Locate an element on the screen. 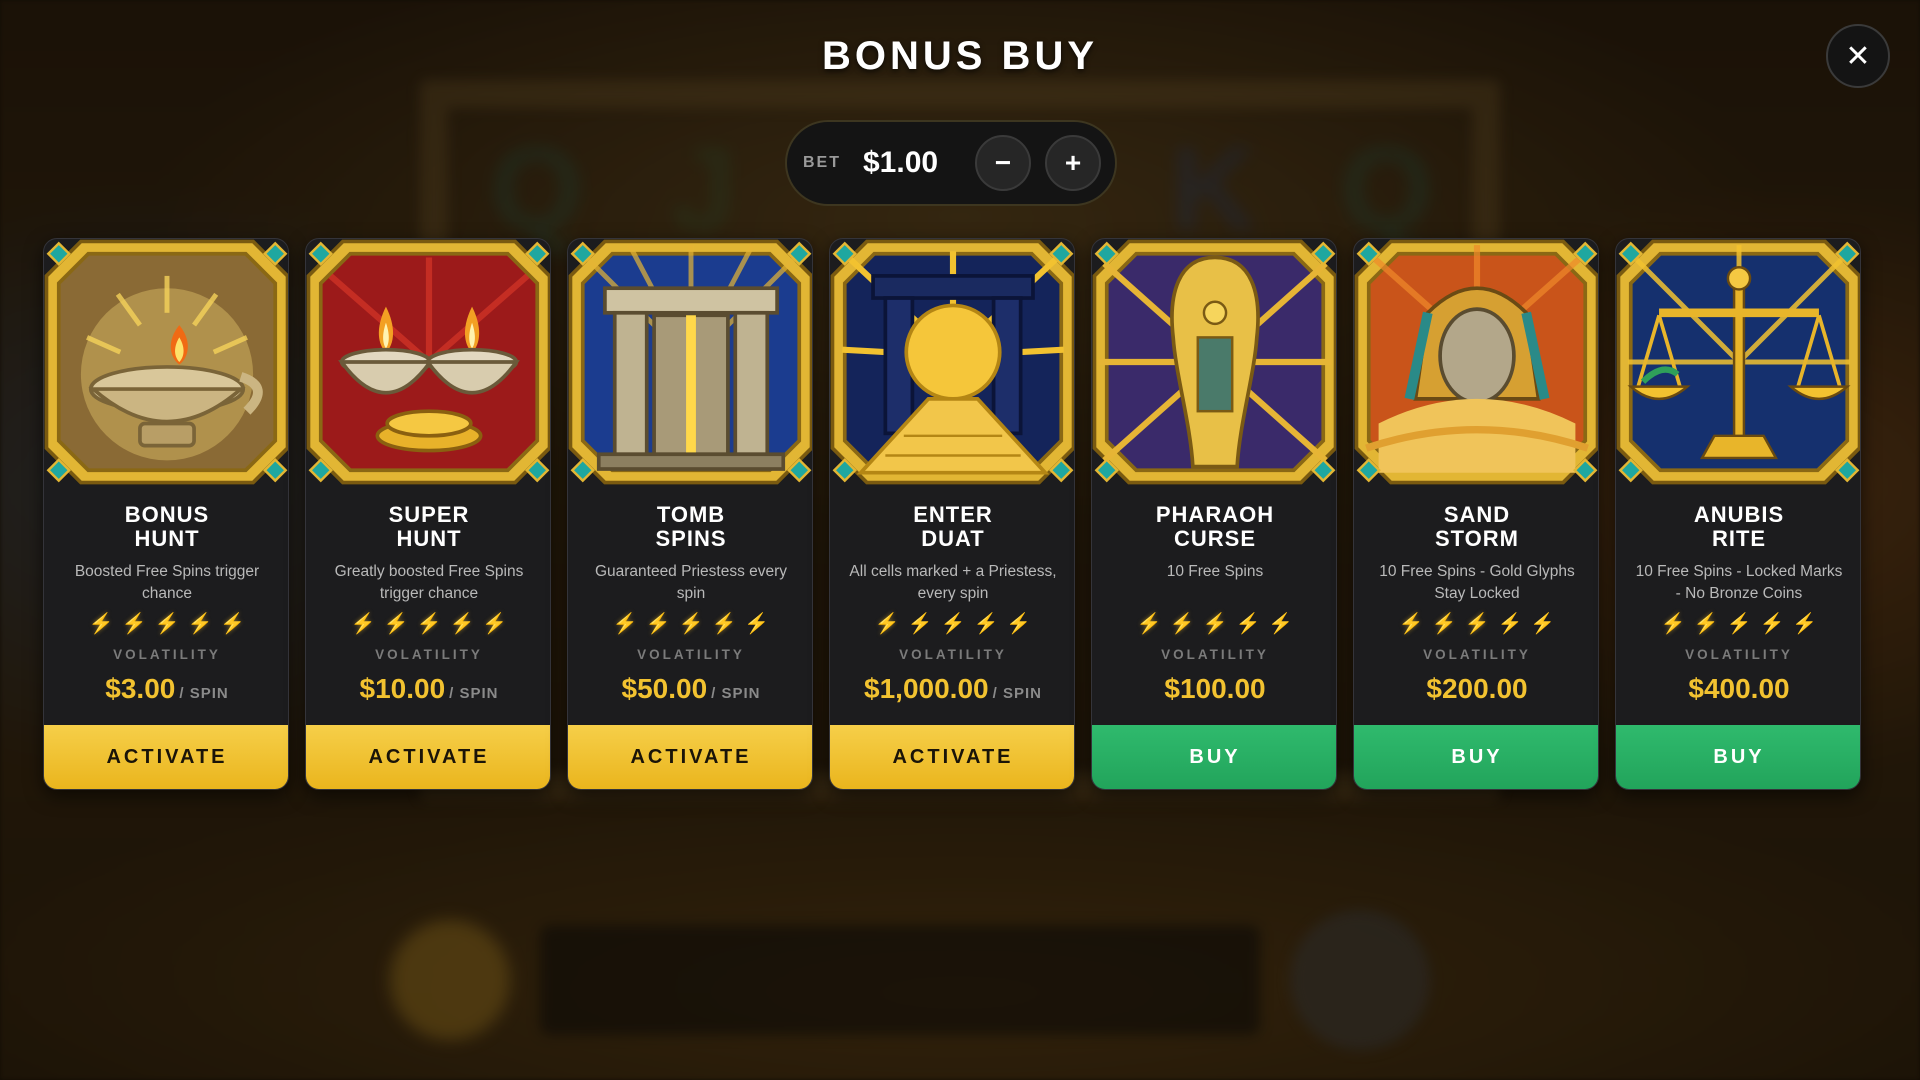  card-price: $400.00 is located at coordinates (1739, 688).